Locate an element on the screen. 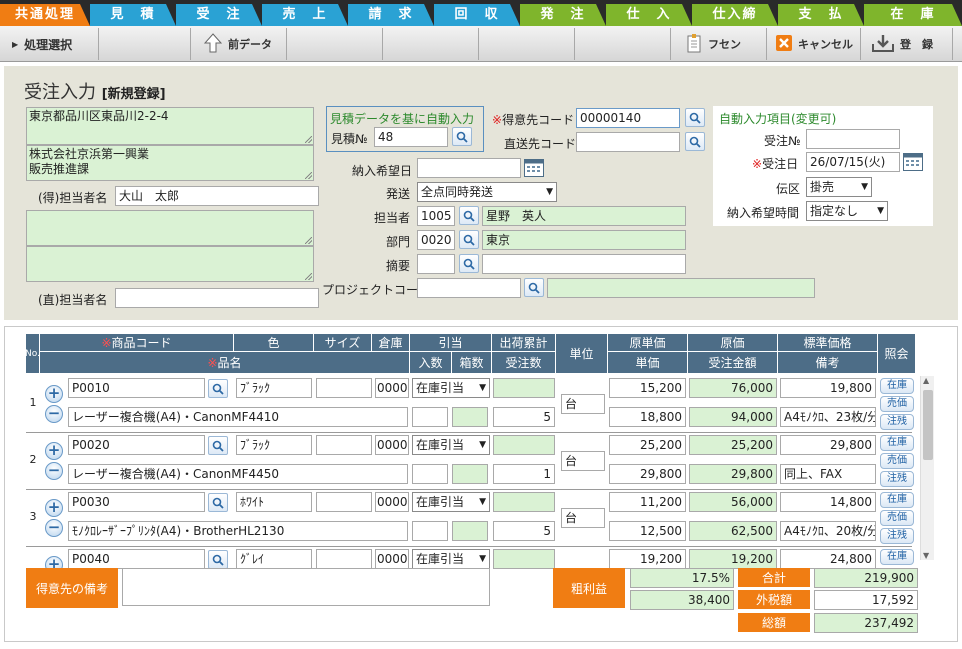  summary-code-field is located at coordinates (436, 264).